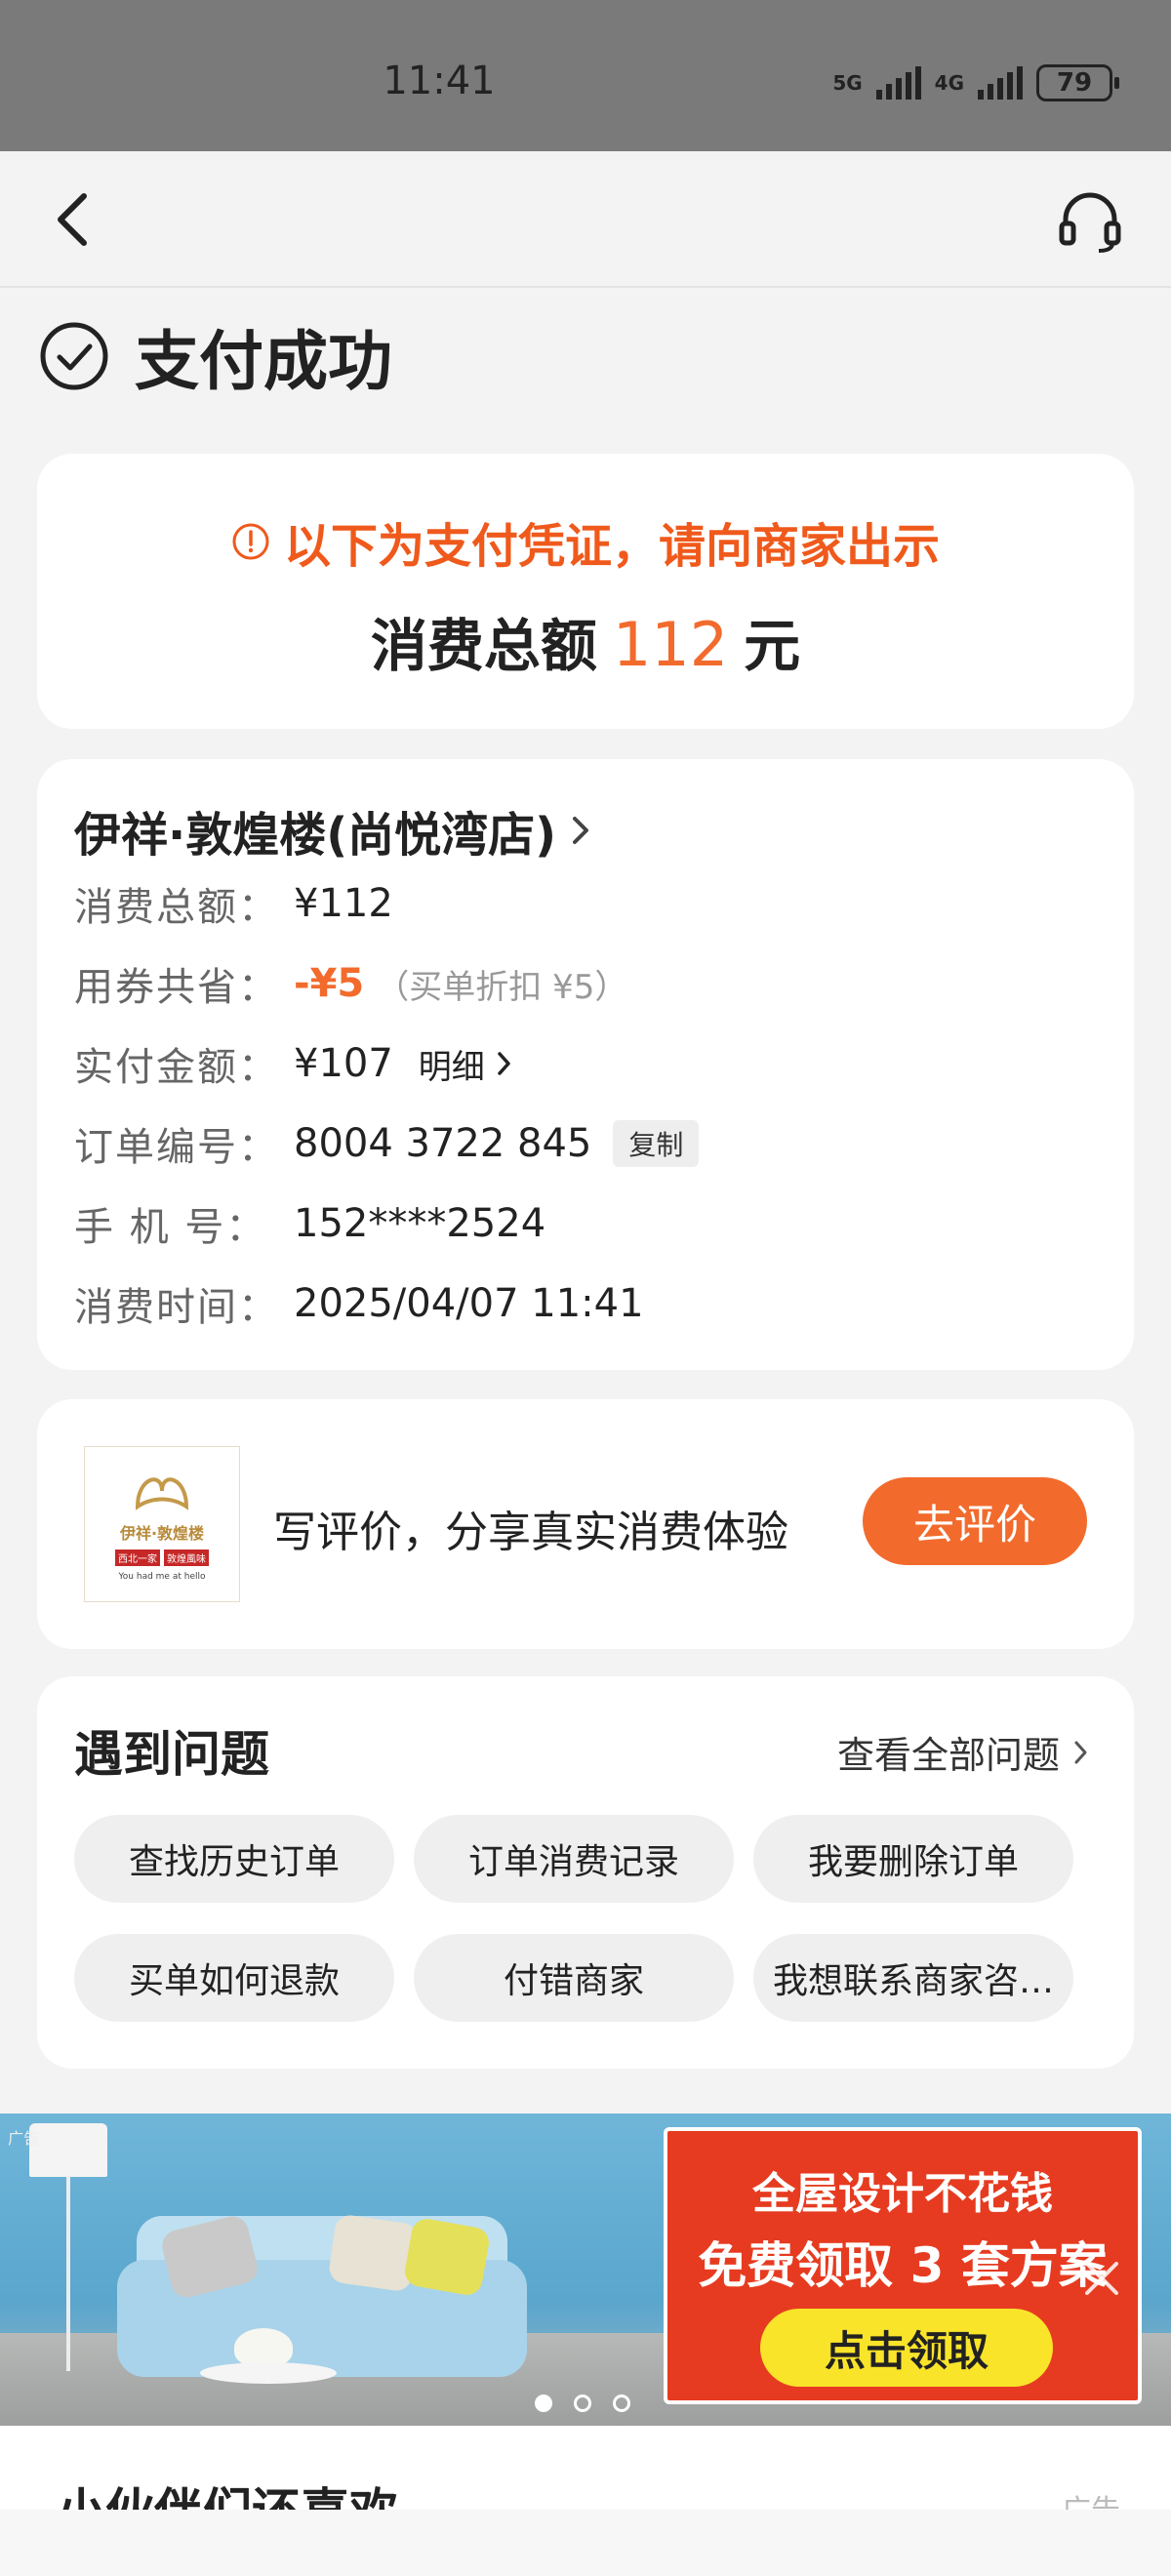  Describe the element at coordinates (902, 2194) in the screenshot. I see `ad-headline: 全屋设计不花钱` at that location.